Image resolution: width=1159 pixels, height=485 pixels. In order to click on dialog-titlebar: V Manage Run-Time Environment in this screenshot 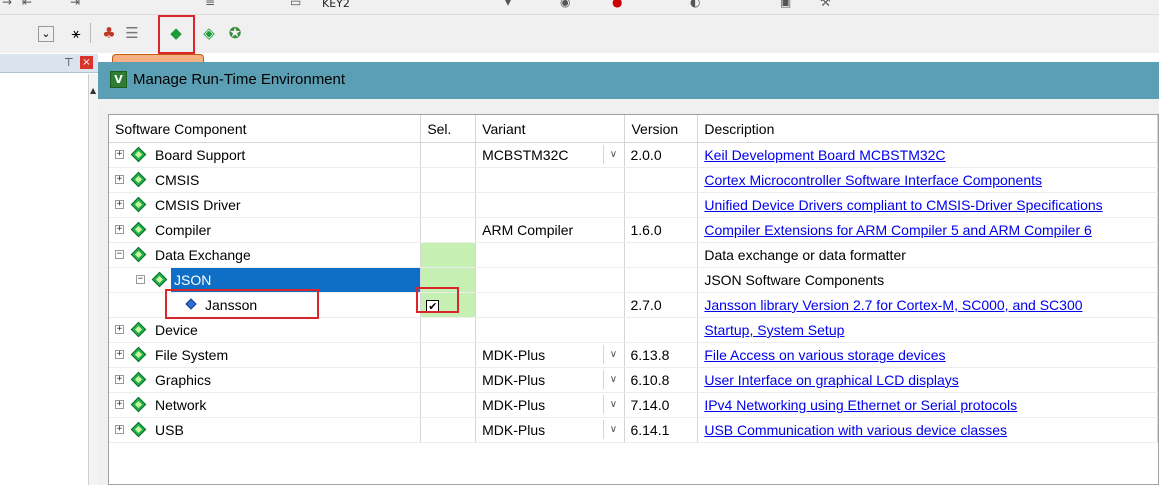, I will do `click(628, 80)`.